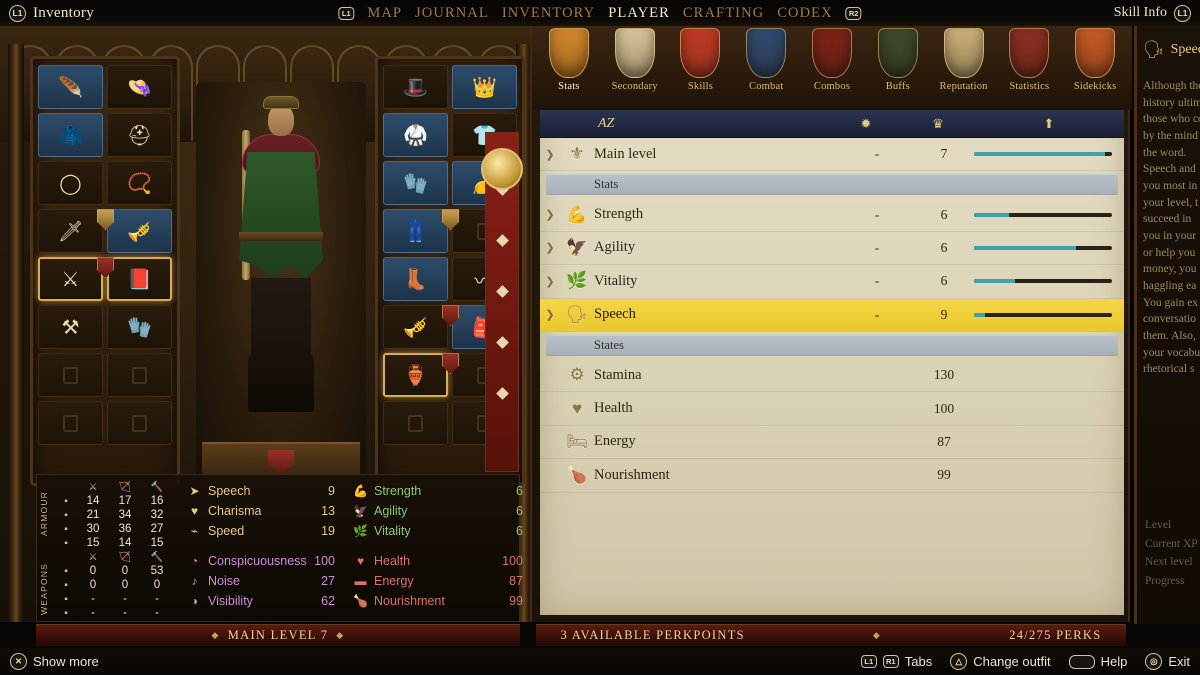 The image size is (1200, 675). Describe the element at coordinates (125, 543) in the screenshot. I see `armour-value: 14` at that location.